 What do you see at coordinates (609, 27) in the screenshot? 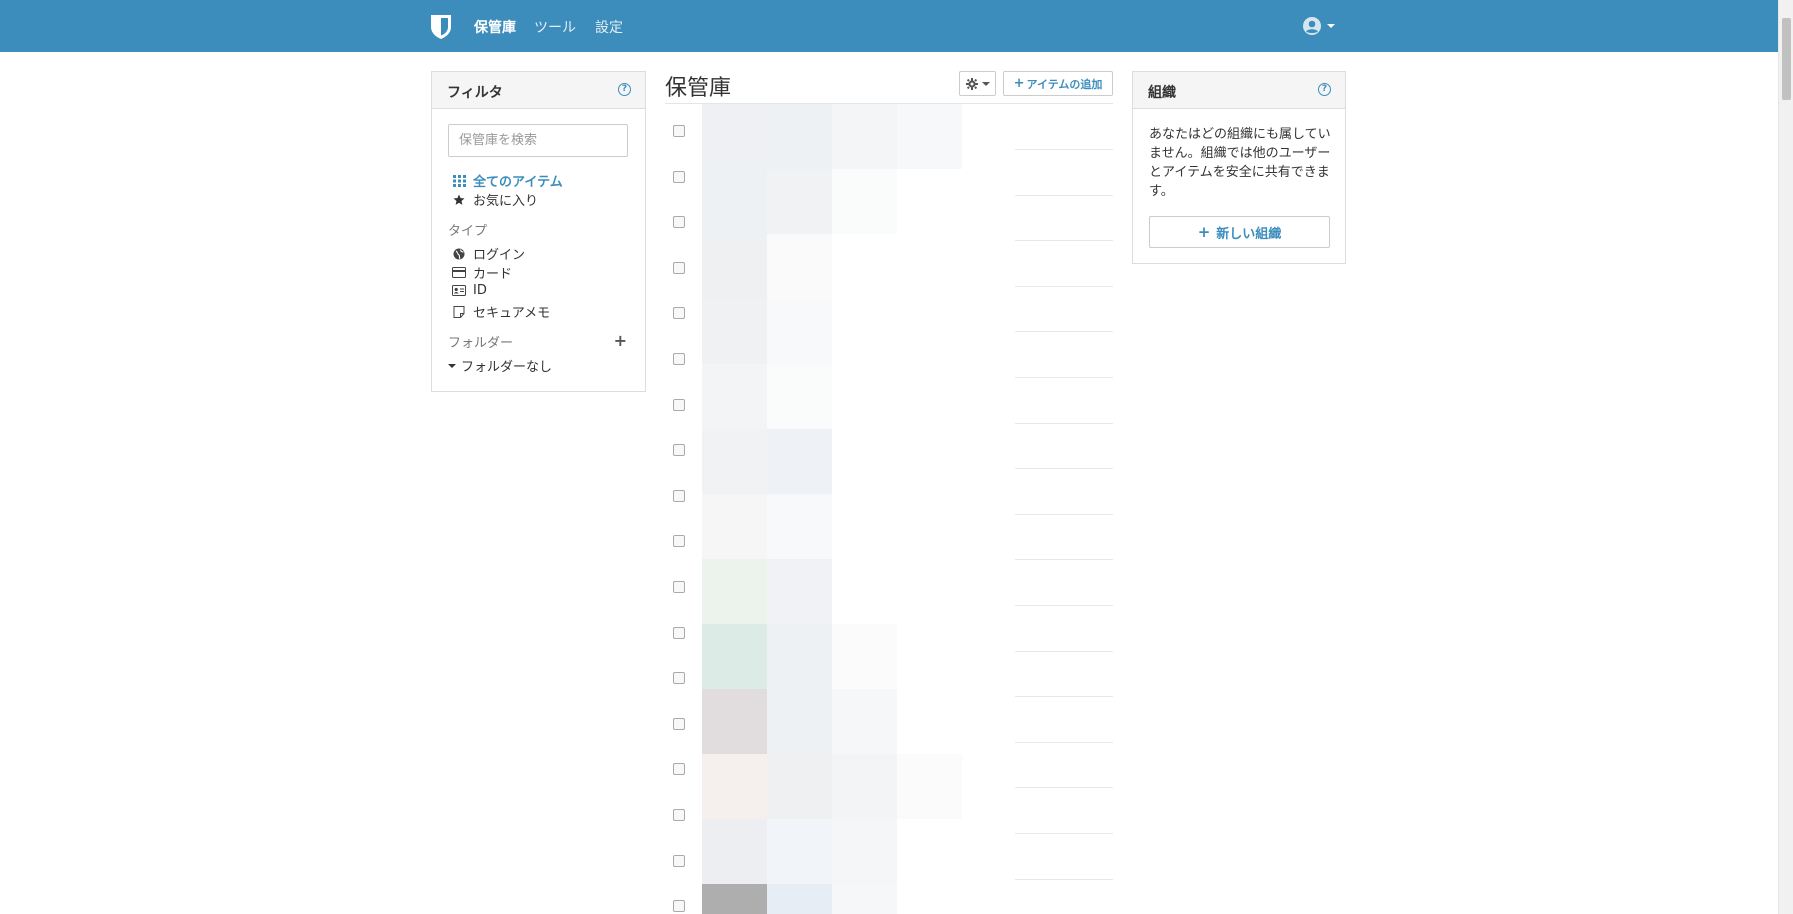
I see `nav-link-settings: 設定` at bounding box center [609, 27].